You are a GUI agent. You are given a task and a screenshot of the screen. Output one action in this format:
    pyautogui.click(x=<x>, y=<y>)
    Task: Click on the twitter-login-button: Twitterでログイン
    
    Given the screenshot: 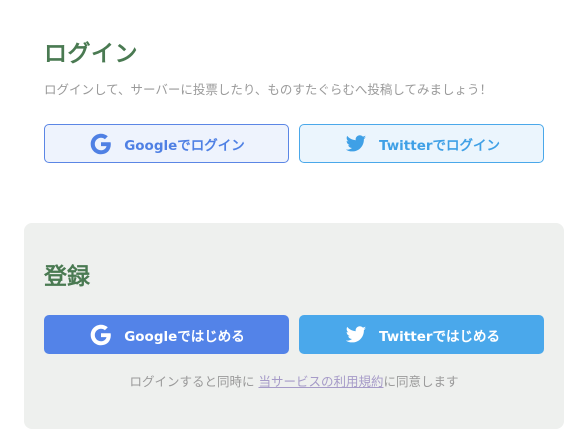 What is the action you would take?
    pyautogui.click(x=421, y=143)
    